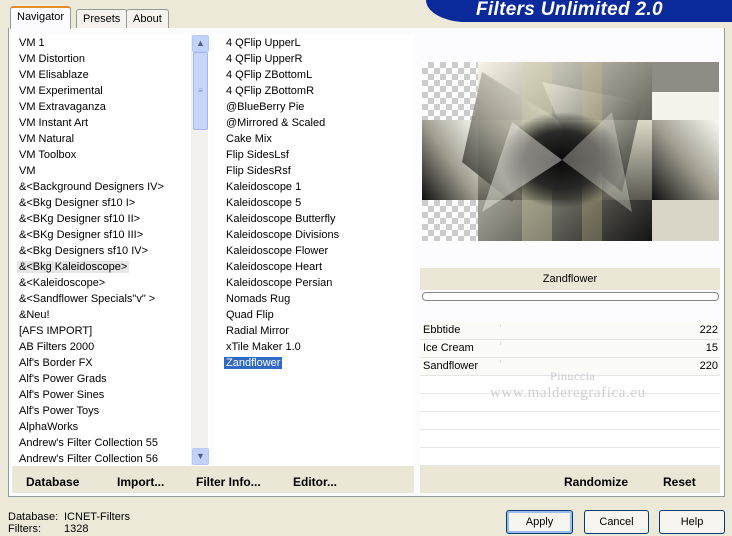 This screenshot has height=536, width=732. Describe the element at coordinates (317, 171) in the screenshot. I see `filter-item: Flip SidesRsf` at that location.